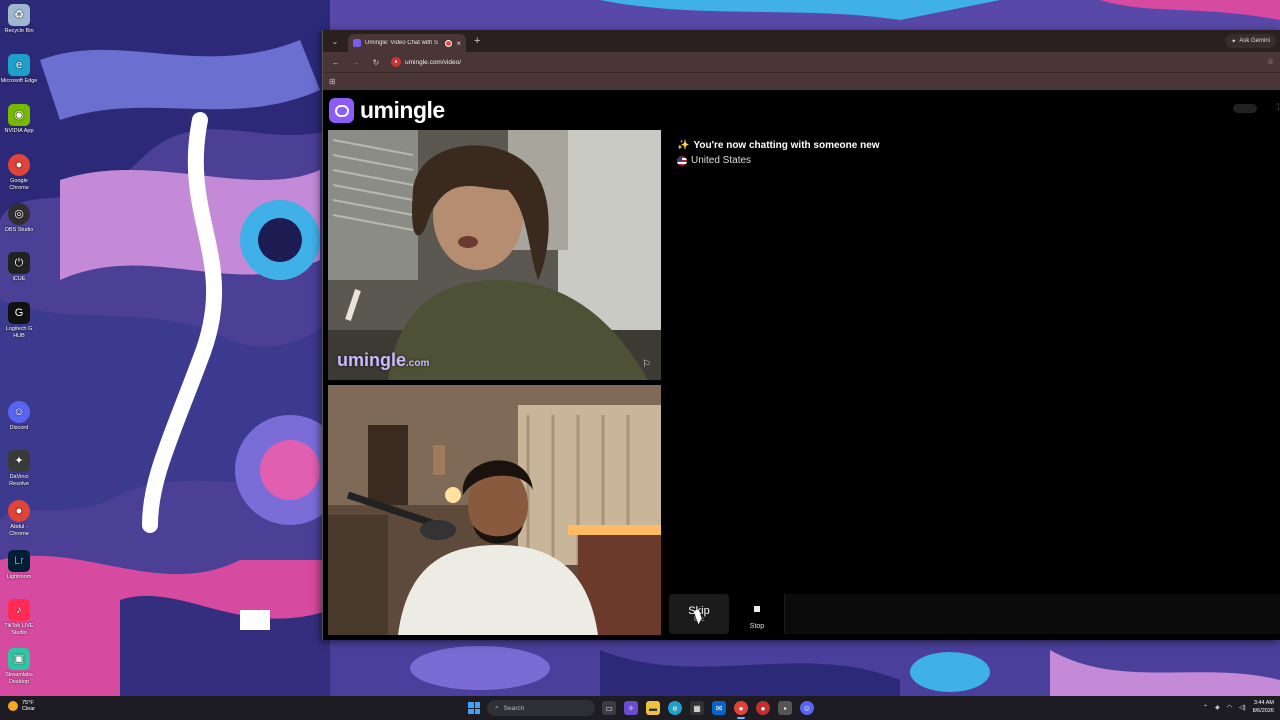 The height and width of the screenshot is (720, 1280). Describe the element at coordinates (29, 709) in the screenshot. I see `weather-desc: Clear` at that location.